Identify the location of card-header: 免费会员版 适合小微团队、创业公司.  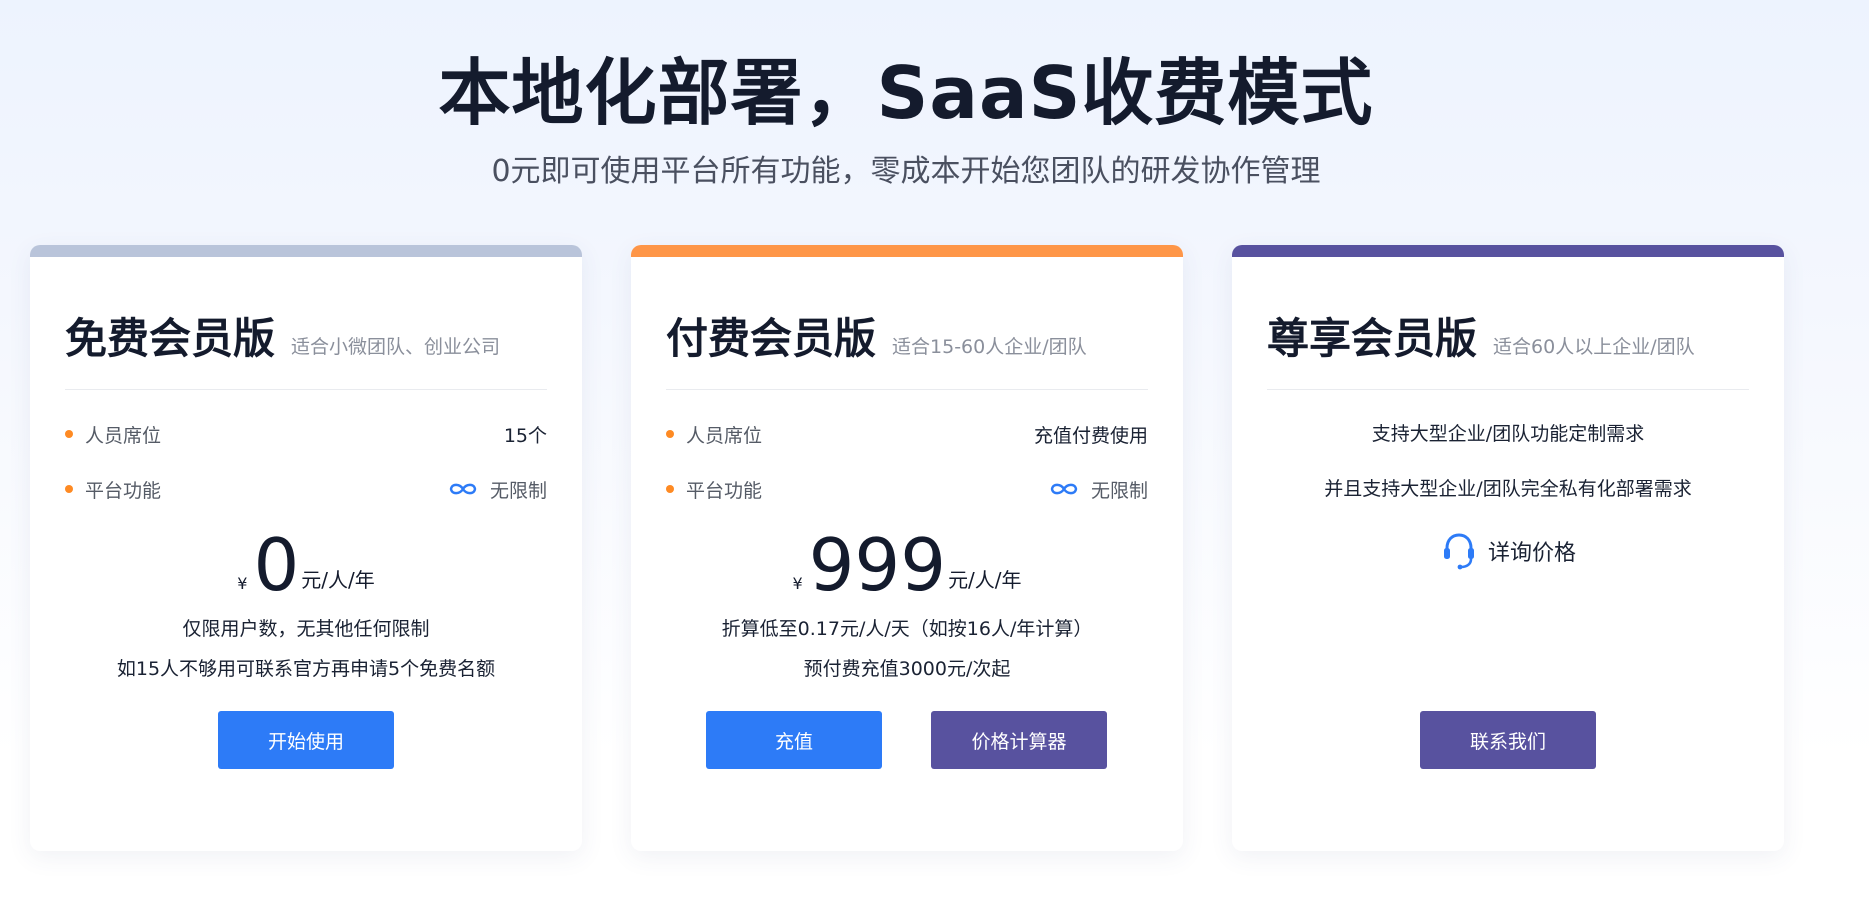
(283, 334).